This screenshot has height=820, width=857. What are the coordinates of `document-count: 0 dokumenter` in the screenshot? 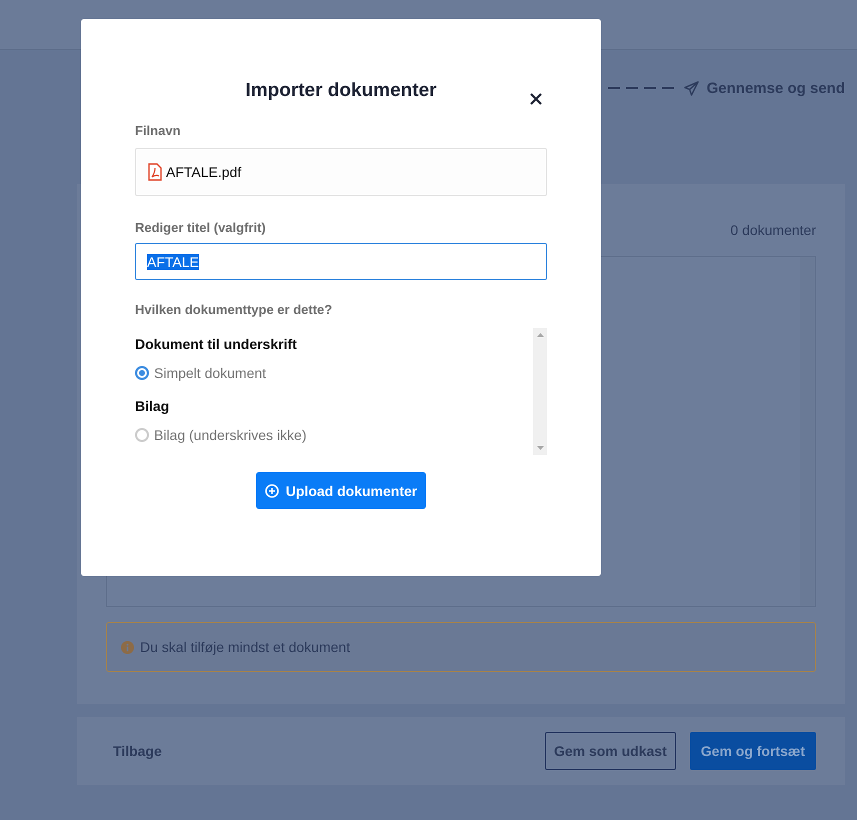 It's located at (773, 231).